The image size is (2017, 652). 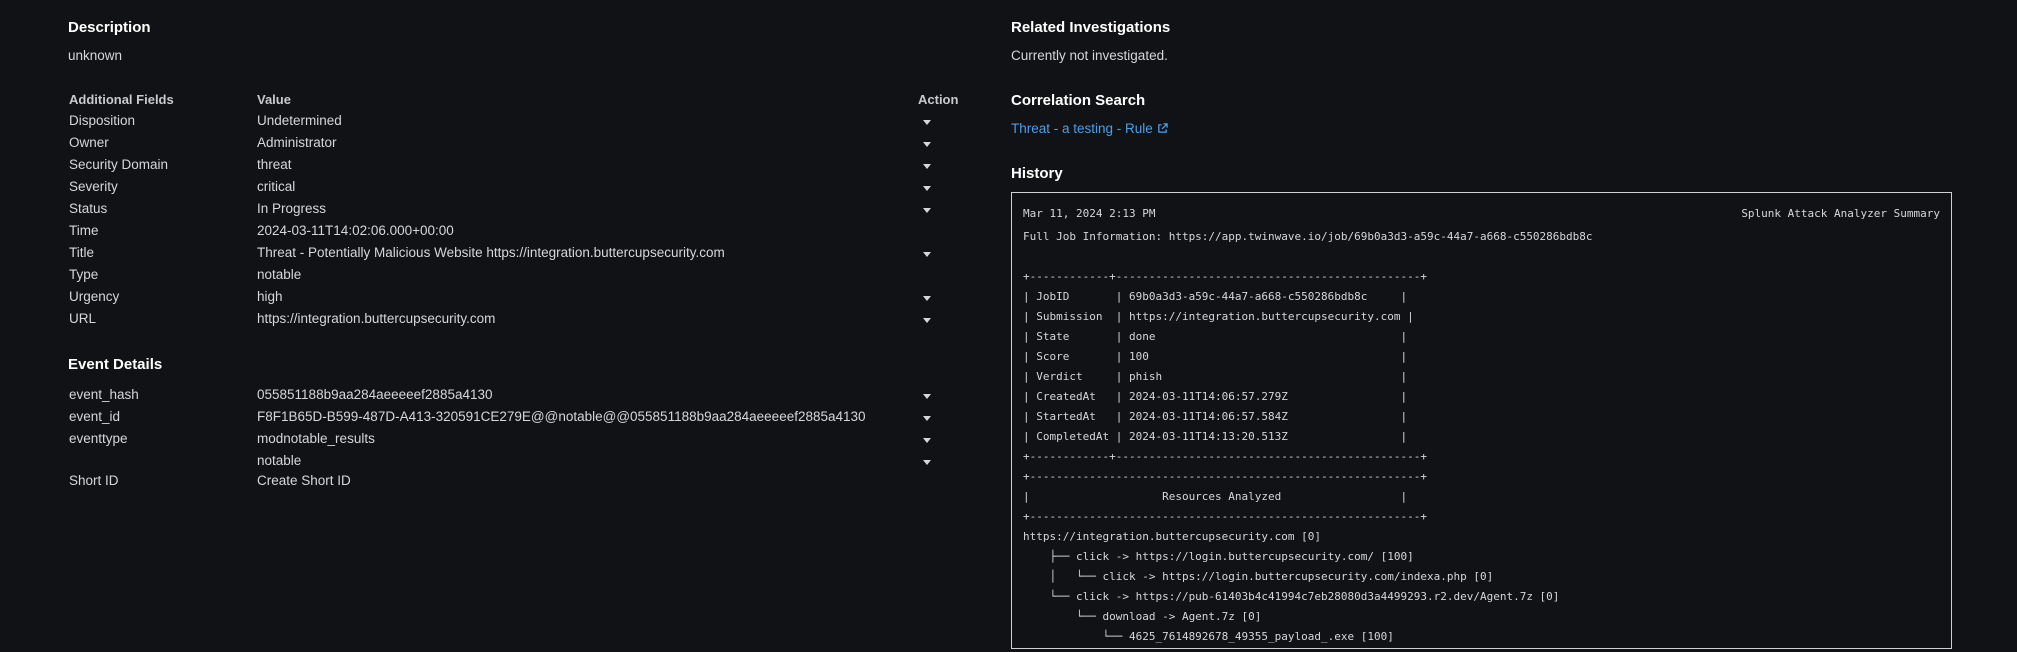 I want to click on field-row-disposition: Disposition Undetermined, so click(x=518, y=124).